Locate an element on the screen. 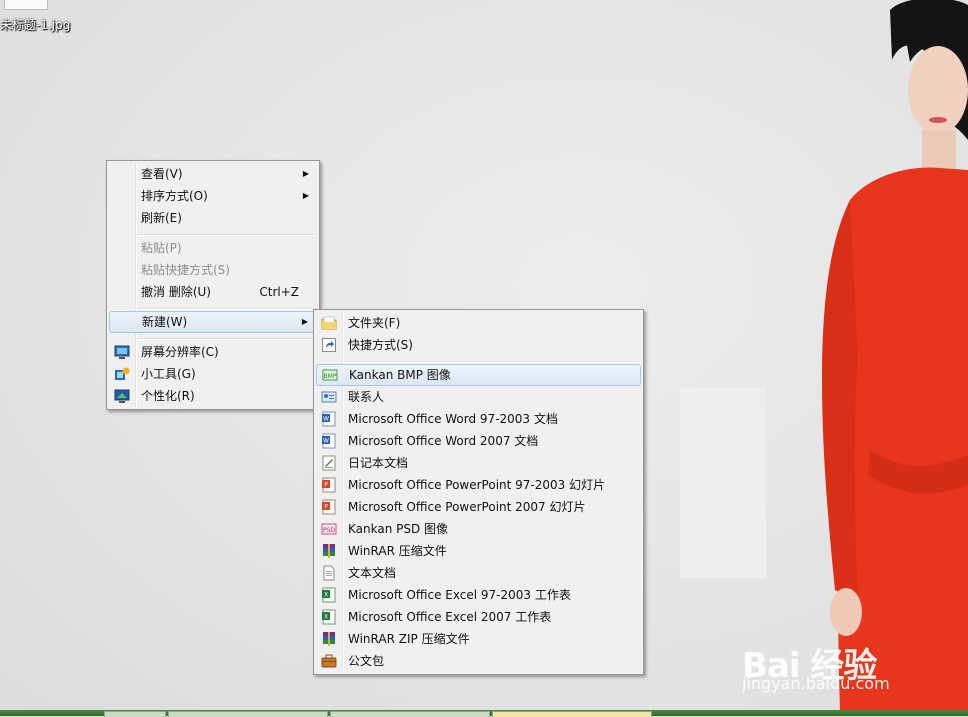  menu-item-label: 公文包 is located at coordinates (366, 661).